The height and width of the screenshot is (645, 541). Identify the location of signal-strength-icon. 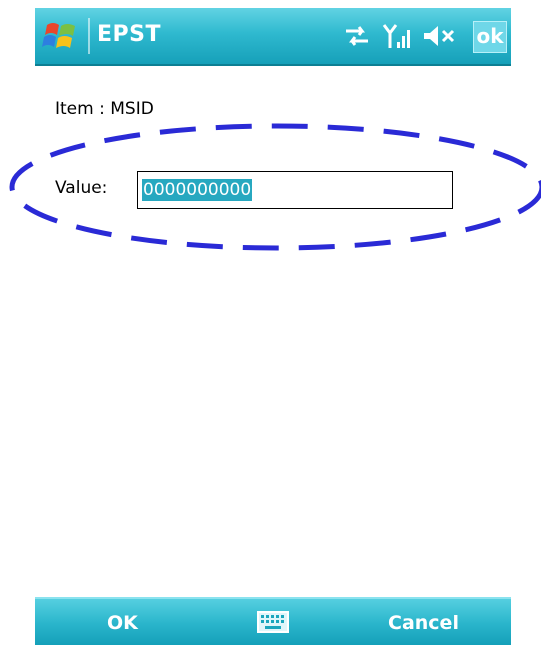
(397, 36).